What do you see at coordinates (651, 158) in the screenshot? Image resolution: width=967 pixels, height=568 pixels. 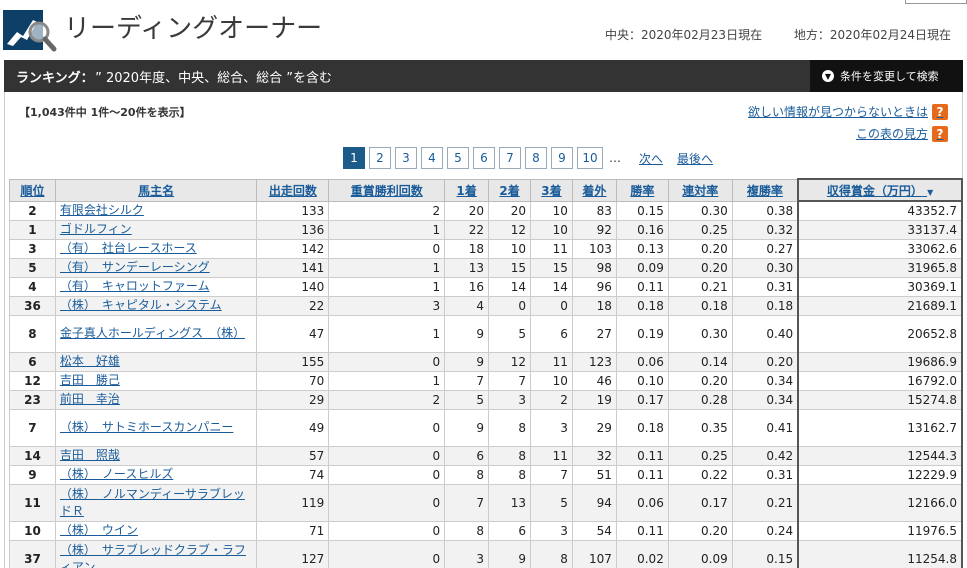 I see `next-page-link: 次へ` at bounding box center [651, 158].